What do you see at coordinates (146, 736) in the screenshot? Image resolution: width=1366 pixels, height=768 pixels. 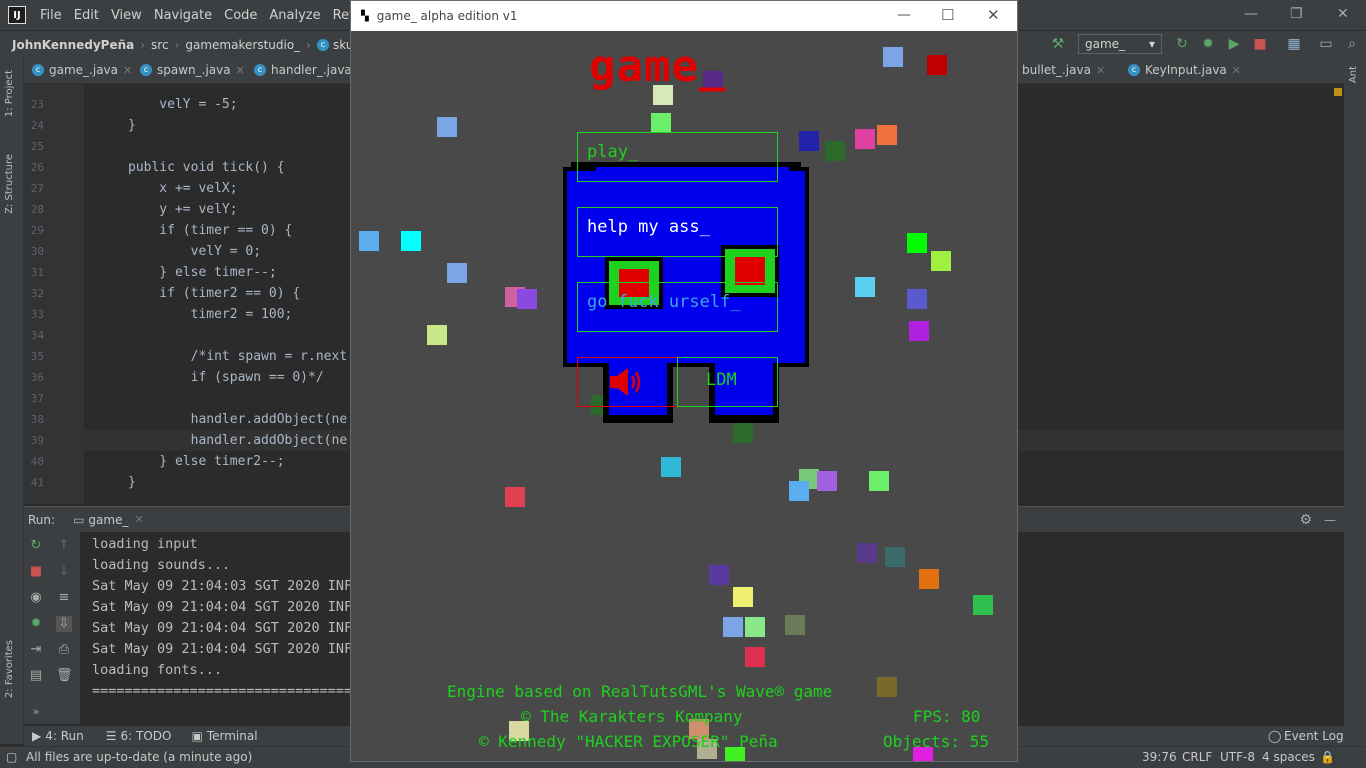 I see `tab-todo: 6: TODO` at bounding box center [146, 736].